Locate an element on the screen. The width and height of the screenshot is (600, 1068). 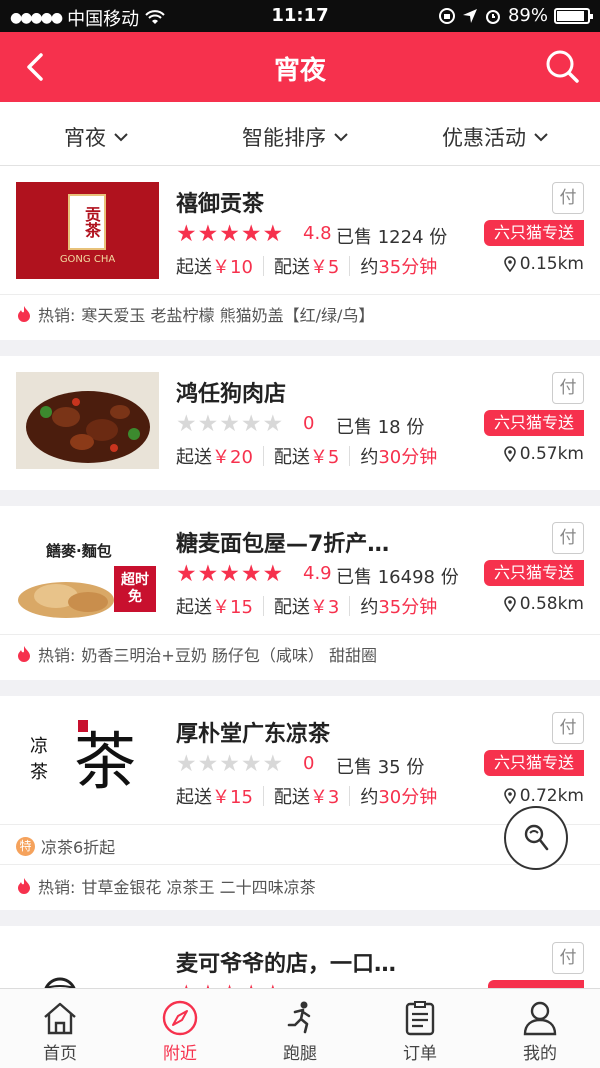
min-order-value: ￥10 is located at coordinates (232, 267).